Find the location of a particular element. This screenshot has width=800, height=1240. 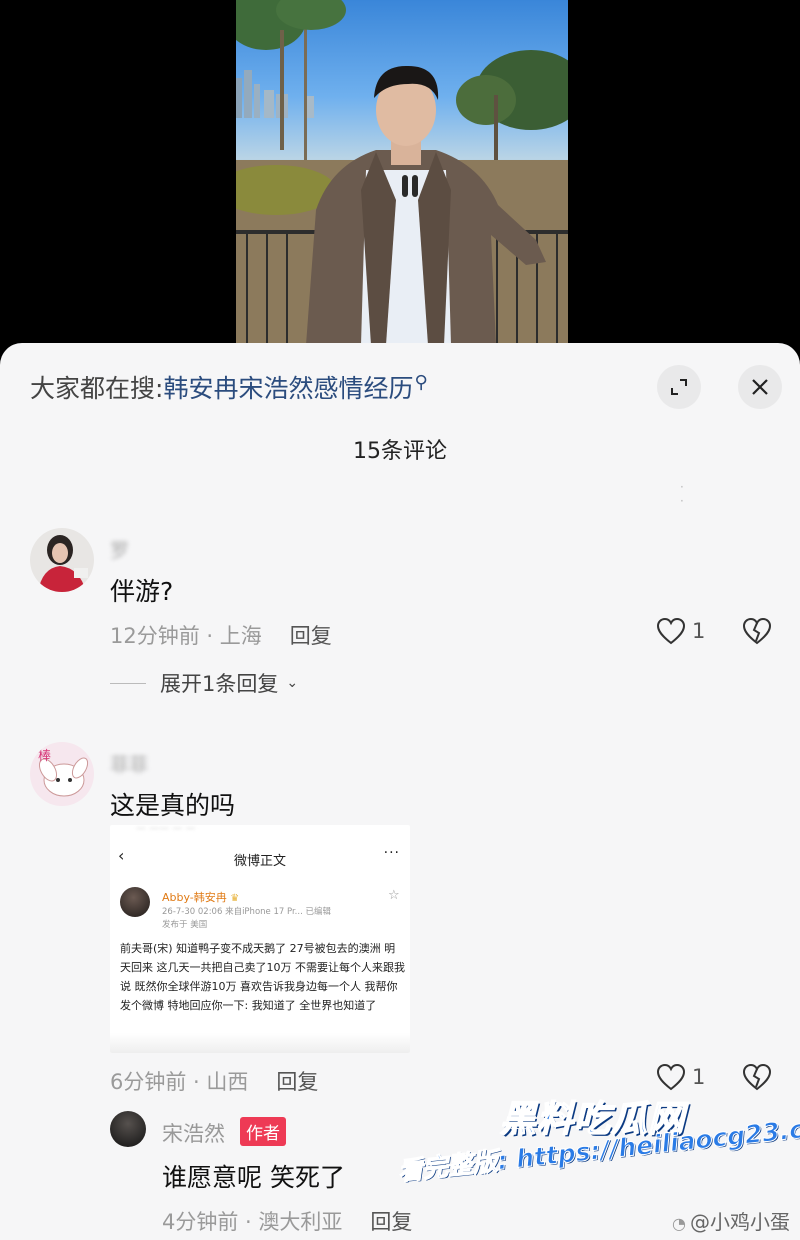

comment-meta: 6分钟前 · 山西 回复 is located at coordinates (214, 1081).